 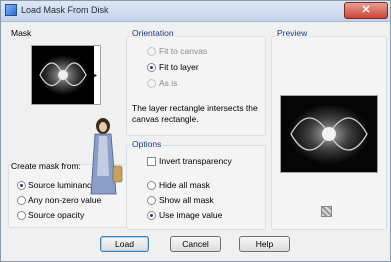 What do you see at coordinates (21, 200) in the screenshot?
I see `radio-any-non-zero` at bounding box center [21, 200].